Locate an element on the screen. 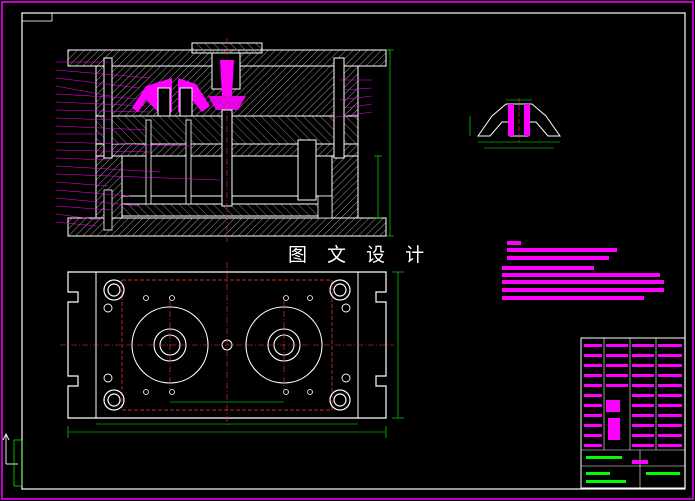 The height and width of the screenshot is (501, 695). stop-pin is located at coordinates (325, 207).